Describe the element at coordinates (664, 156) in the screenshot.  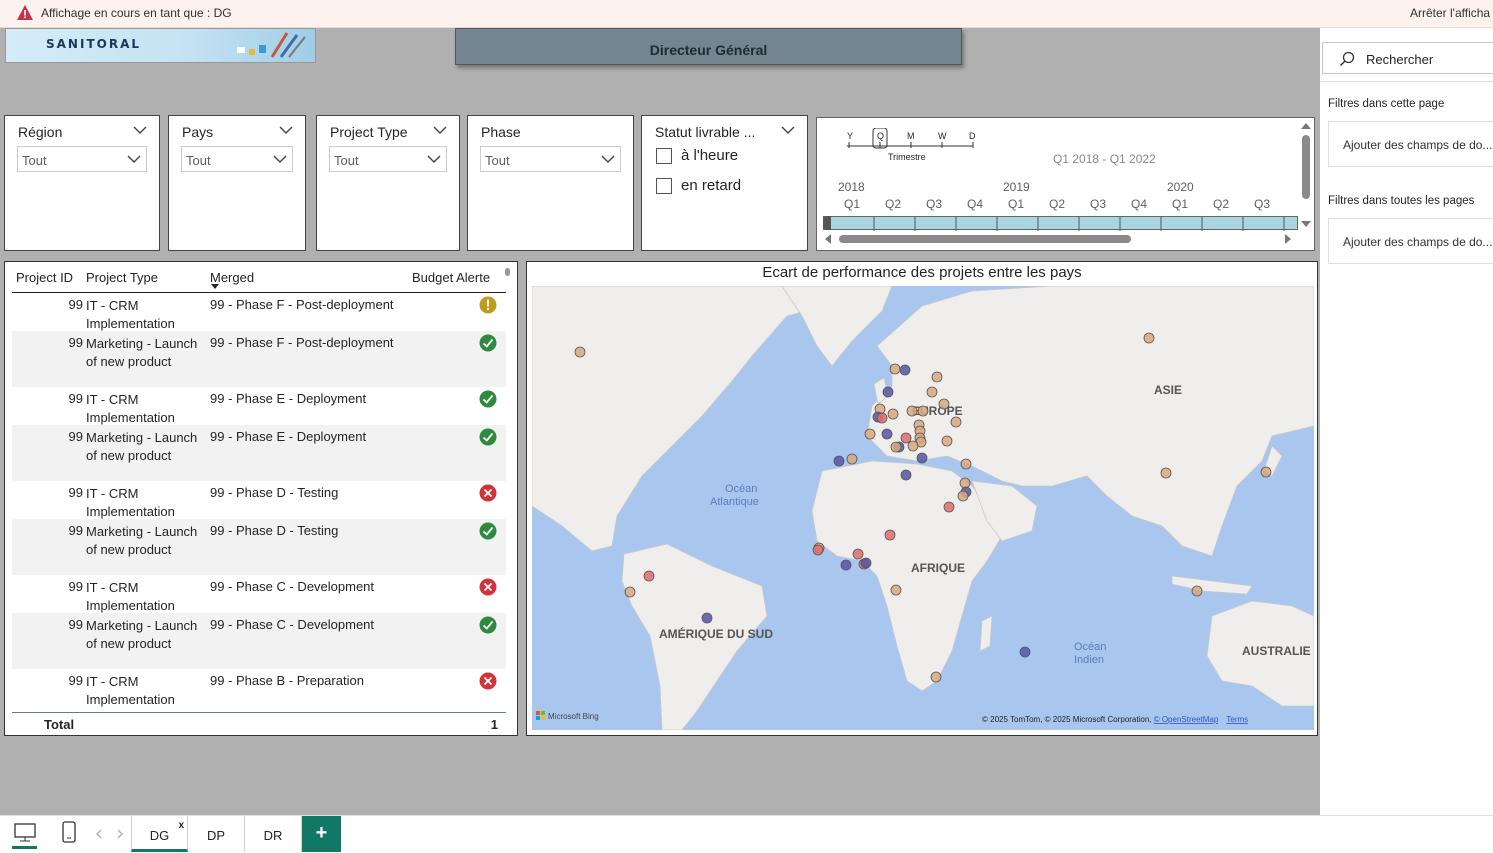
I see `checkbox-a-l-heure` at that location.